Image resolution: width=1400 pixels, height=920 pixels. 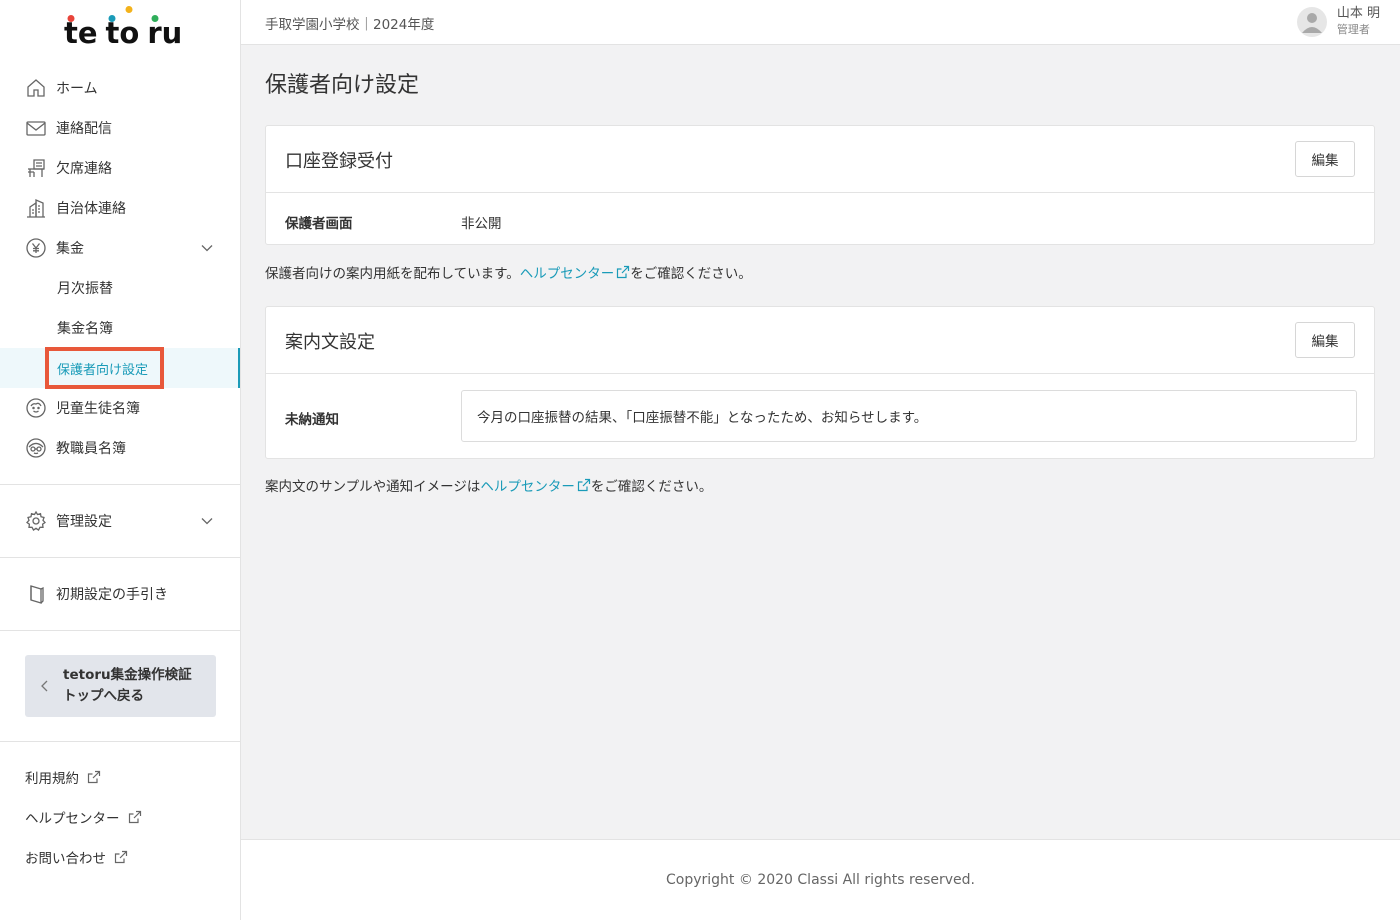 I want to click on tetoru-logo: tetoru, so click(x=123, y=28).